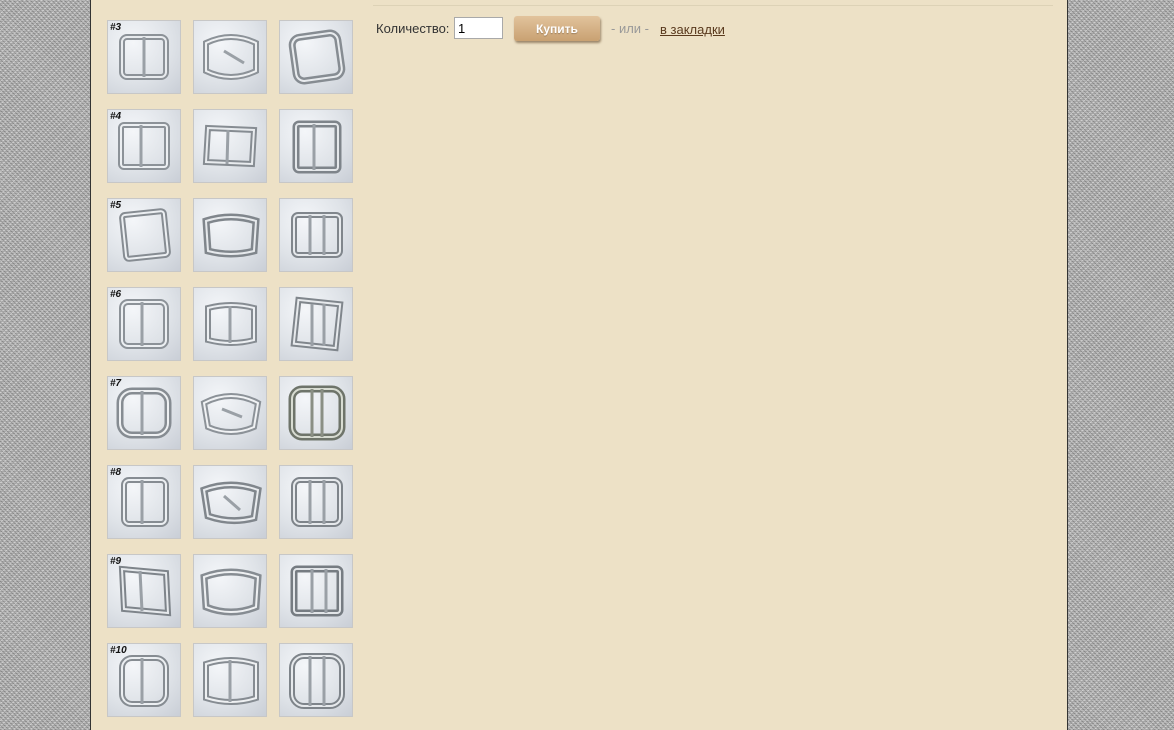  I want to click on buckle-thumbnail: #8, so click(144, 502).